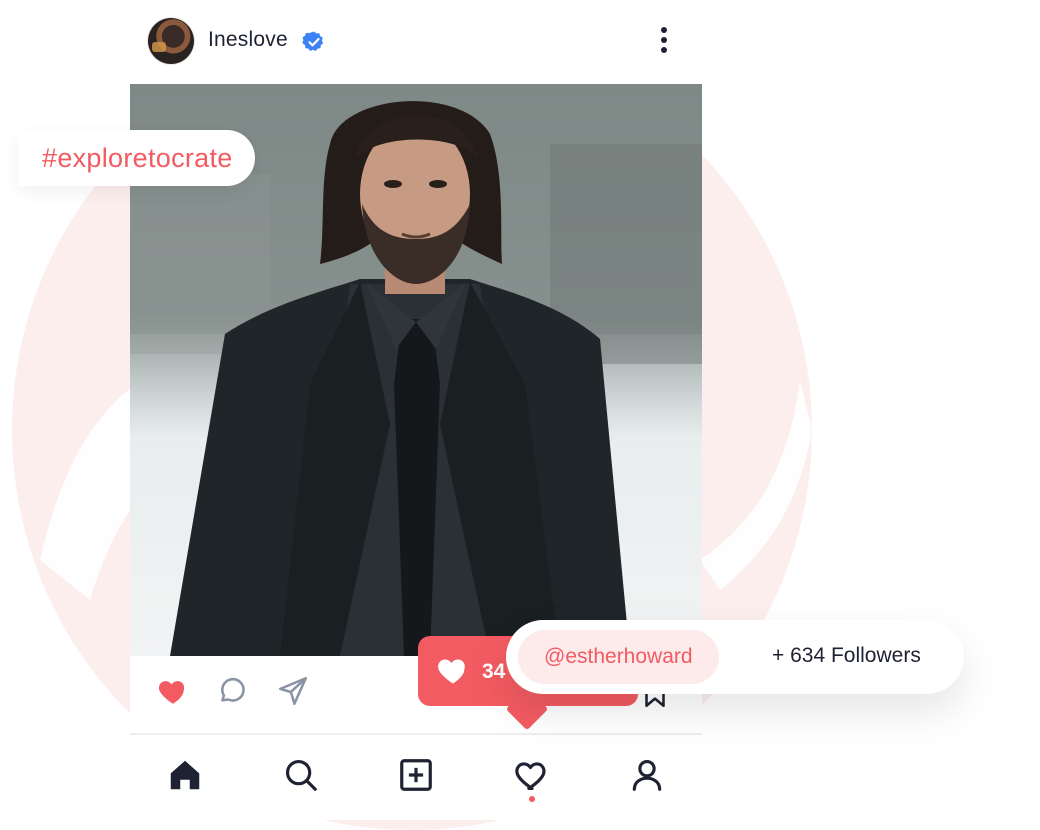  Describe the element at coordinates (173, 691) in the screenshot. I see `heart-filled-icon` at that location.